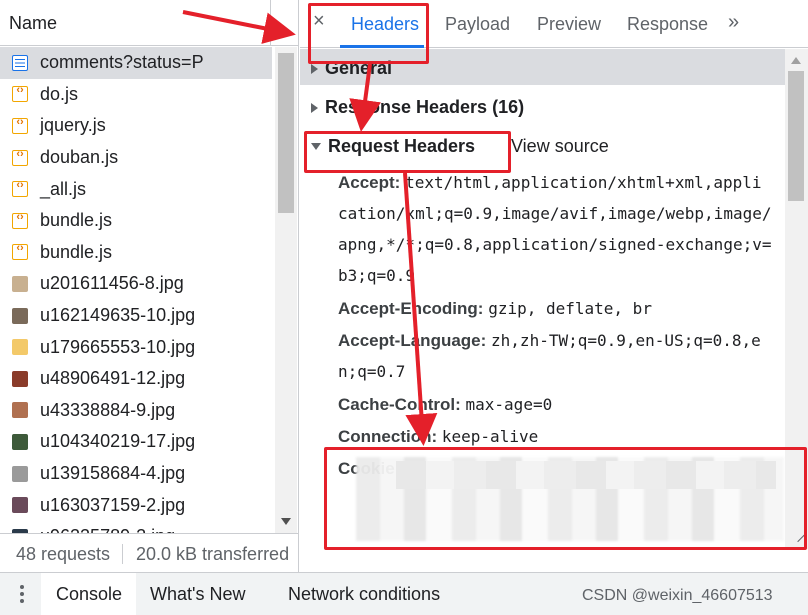  What do you see at coordinates (365, 97) in the screenshot?
I see `arrow-to-request-headers` at bounding box center [365, 97].